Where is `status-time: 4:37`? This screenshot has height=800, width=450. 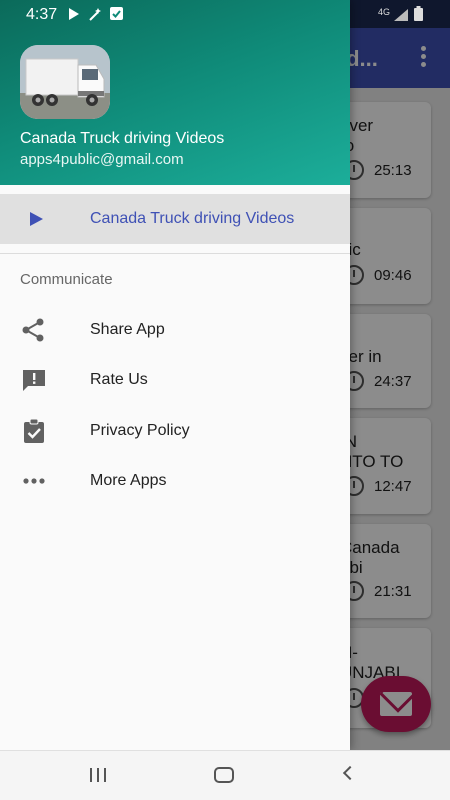 status-time: 4:37 is located at coordinates (42, 14).